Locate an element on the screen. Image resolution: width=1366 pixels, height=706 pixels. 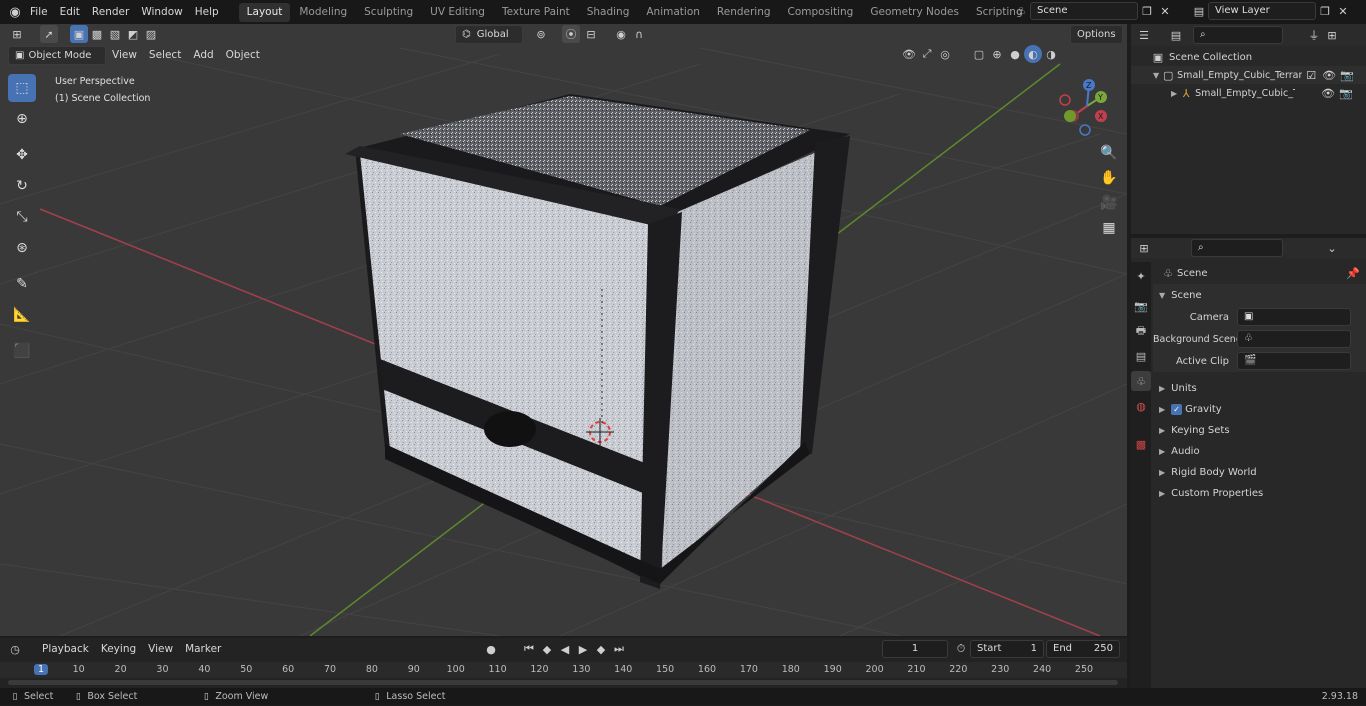
camera-view-icon: 🎥 is located at coordinates (1109, 203).